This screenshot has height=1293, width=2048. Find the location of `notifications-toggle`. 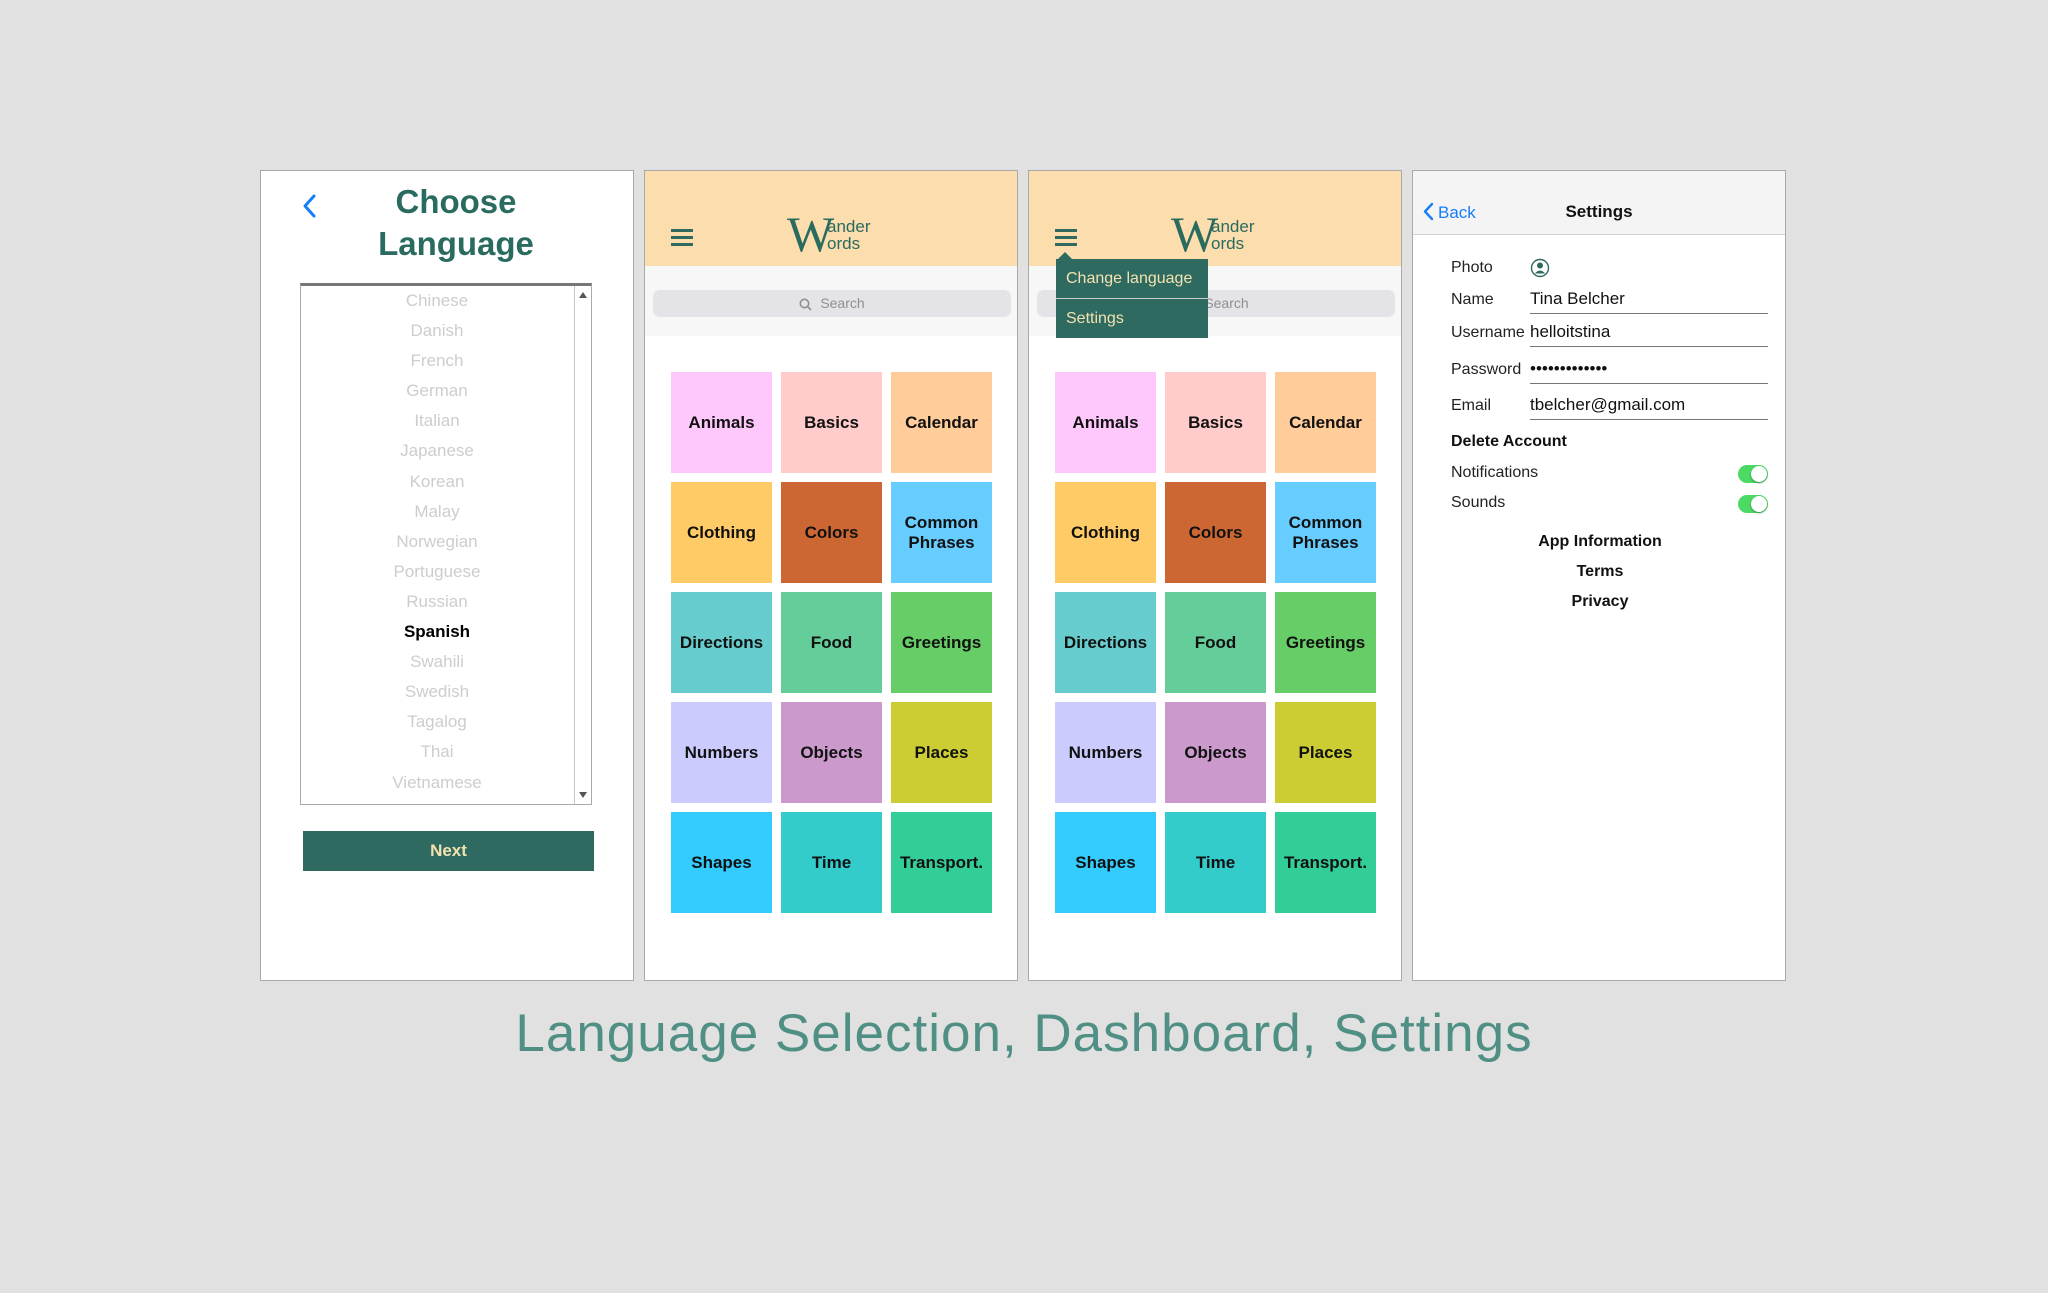

notifications-toggle is located at coordinates (1753, 474).